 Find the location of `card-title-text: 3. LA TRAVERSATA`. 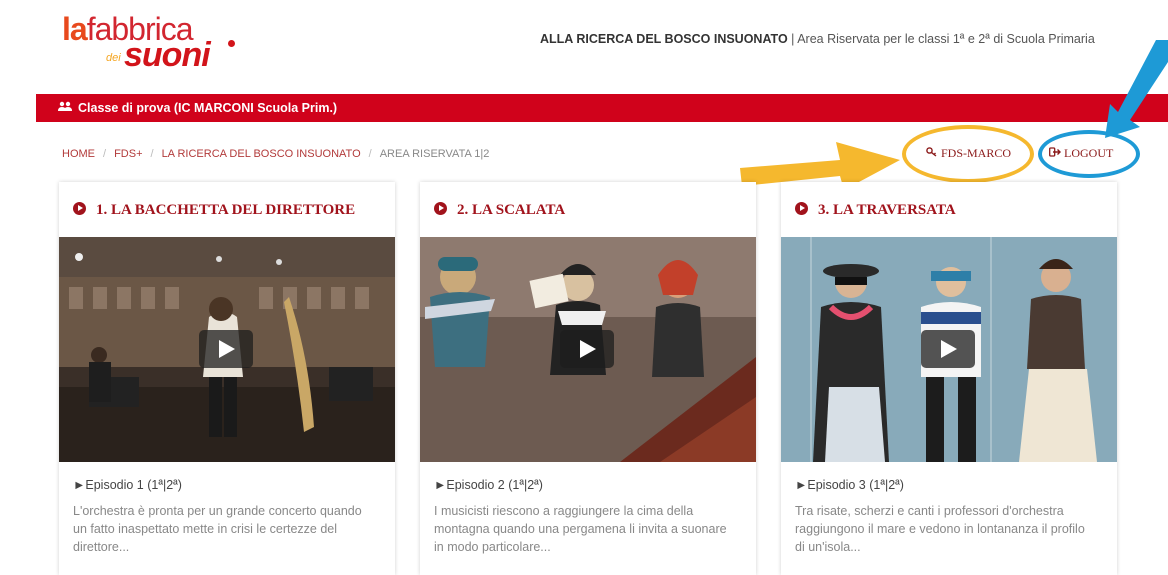

card-title-text: 3. LA TRAVERSATA is located at coordinates (887, 210).